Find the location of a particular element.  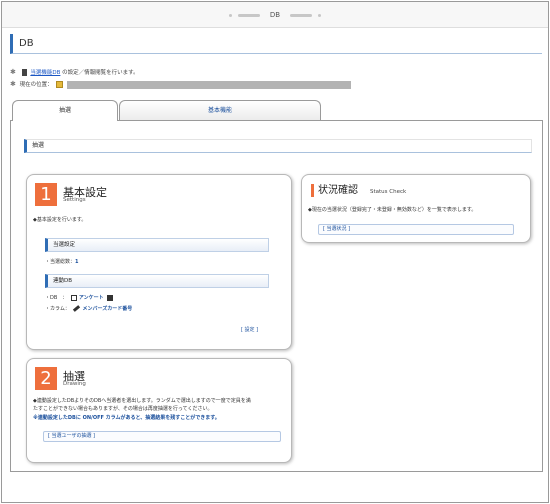

linked-db-header: 連動DB is located at coordinates (157, 281).